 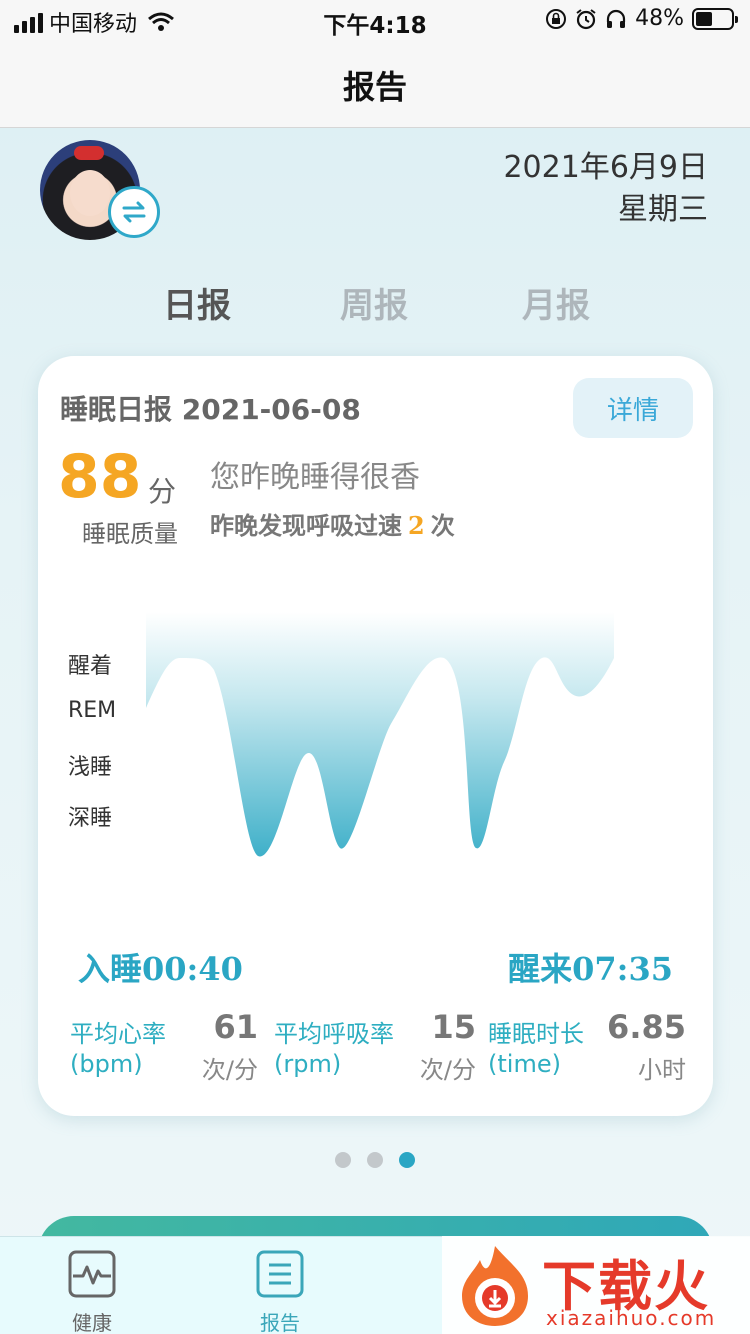 I want to click on stage-label-awake: 醒着, so click(x=90, y=666).